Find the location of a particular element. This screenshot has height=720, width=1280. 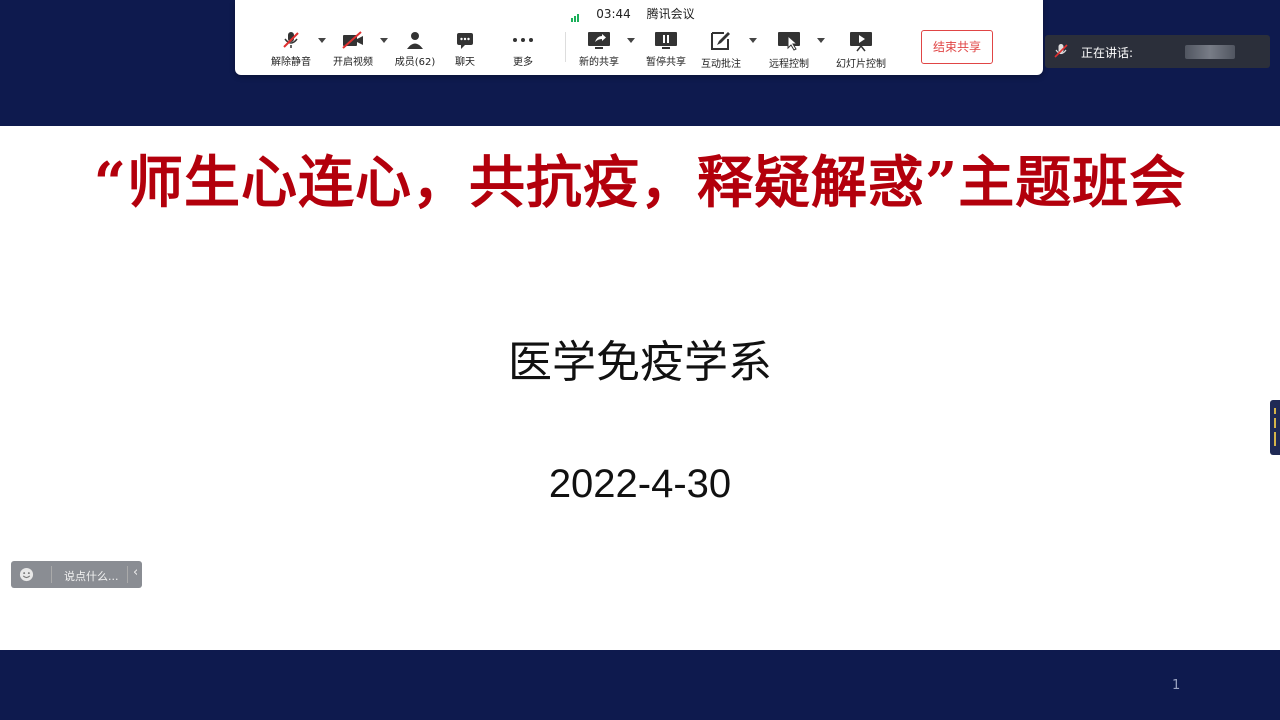

status-bar: 03:44 腾讯会议 is located at coordinates (639, 13).